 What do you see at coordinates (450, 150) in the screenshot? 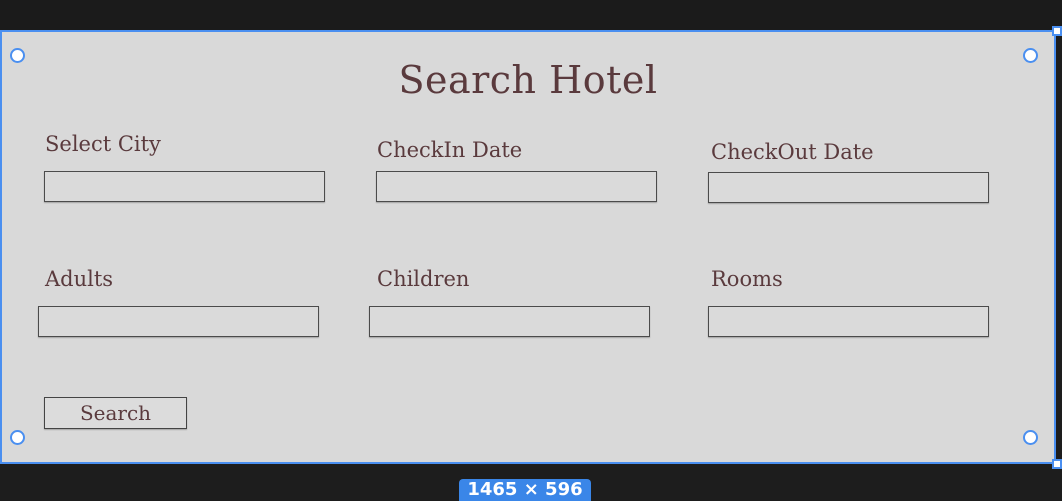
I see `checkin-date-label: CheckIn Date` at bounding box center [450, 150].